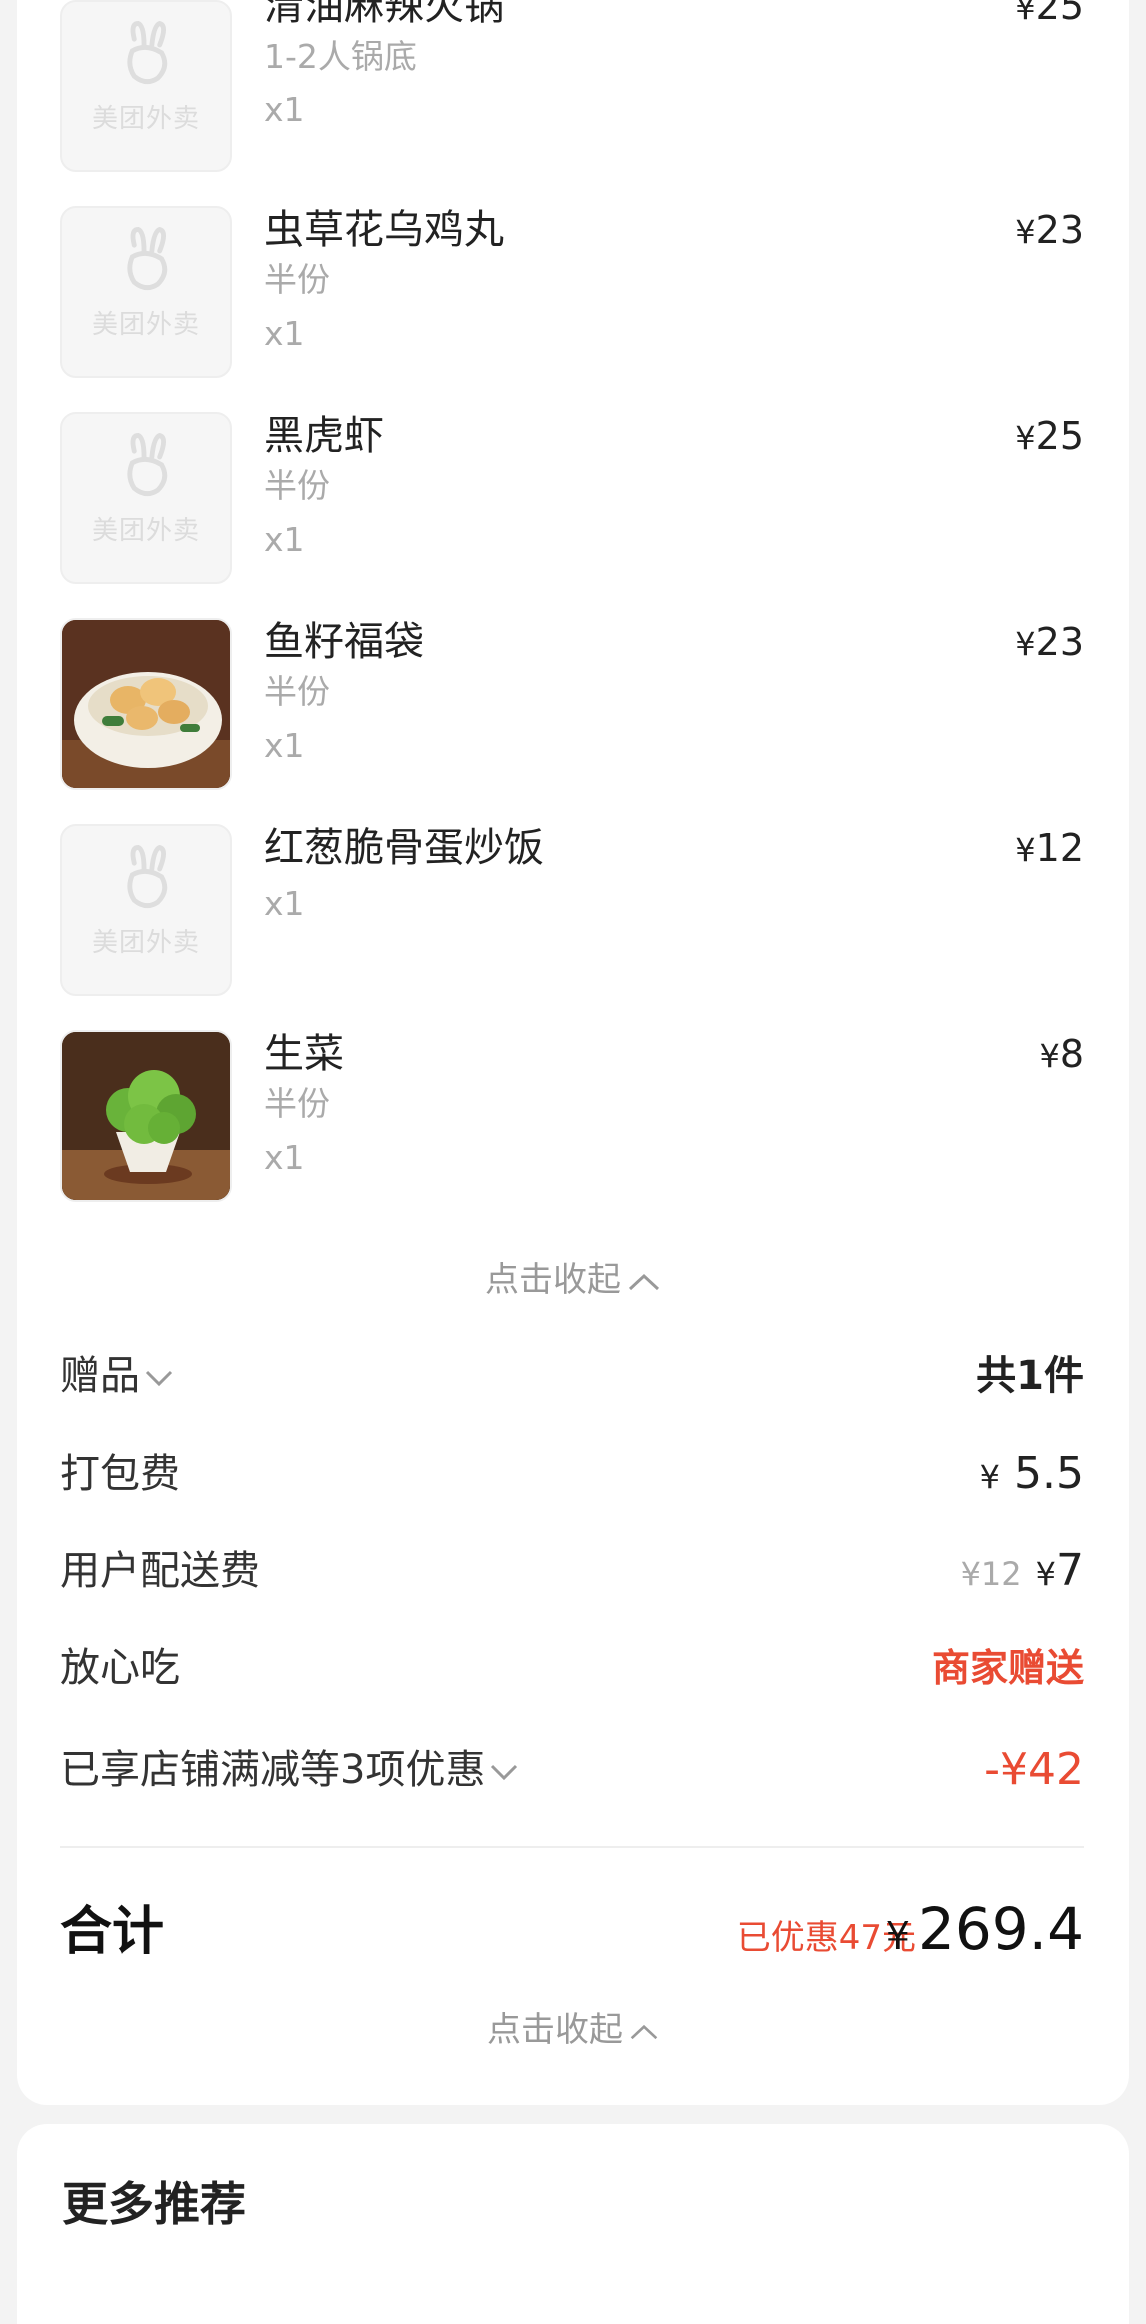  I want to click on lettuce-cup-image, so click(146, 1116).